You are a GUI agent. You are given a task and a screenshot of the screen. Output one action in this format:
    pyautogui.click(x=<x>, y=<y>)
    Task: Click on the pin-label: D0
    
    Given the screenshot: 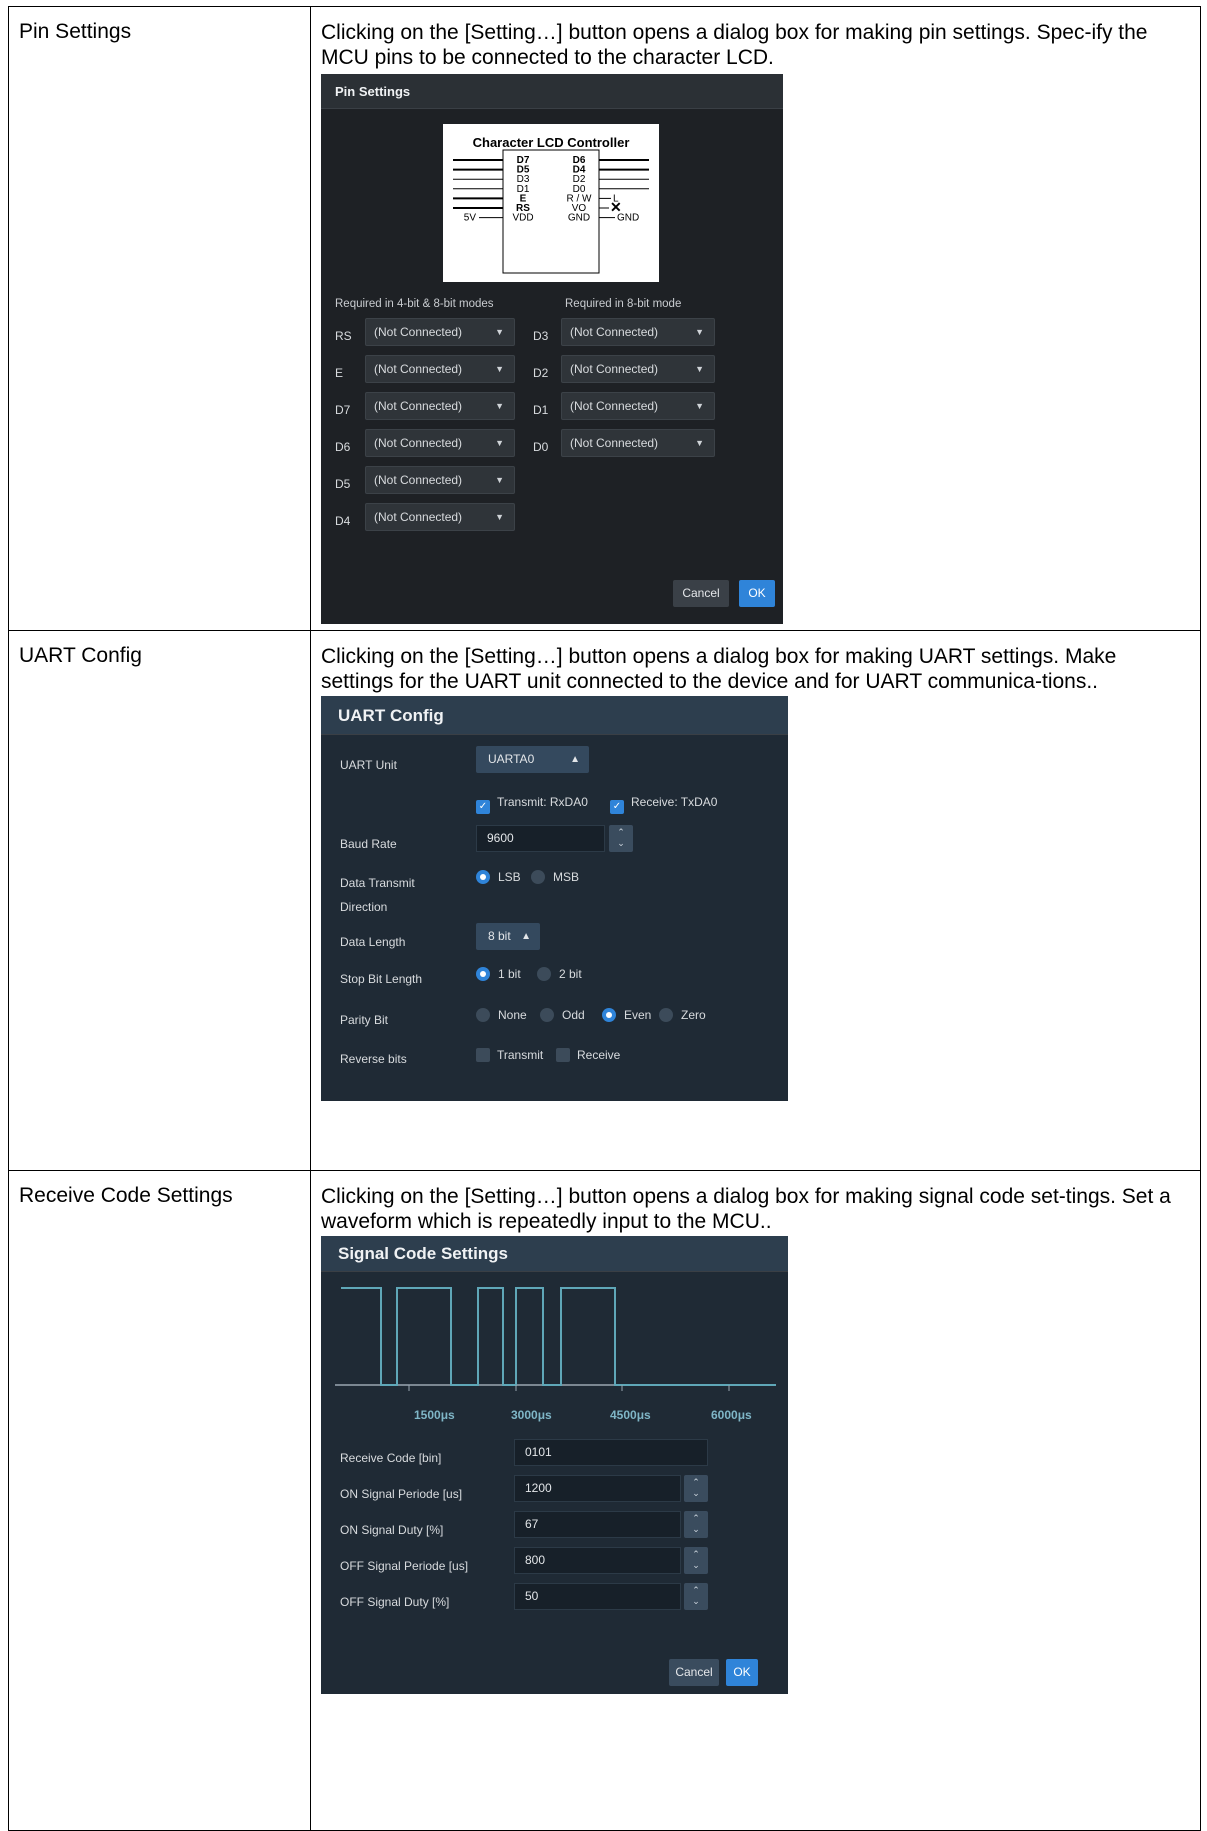 What is the action you would take?
    pyautogui.click(x=541, y=447)
    